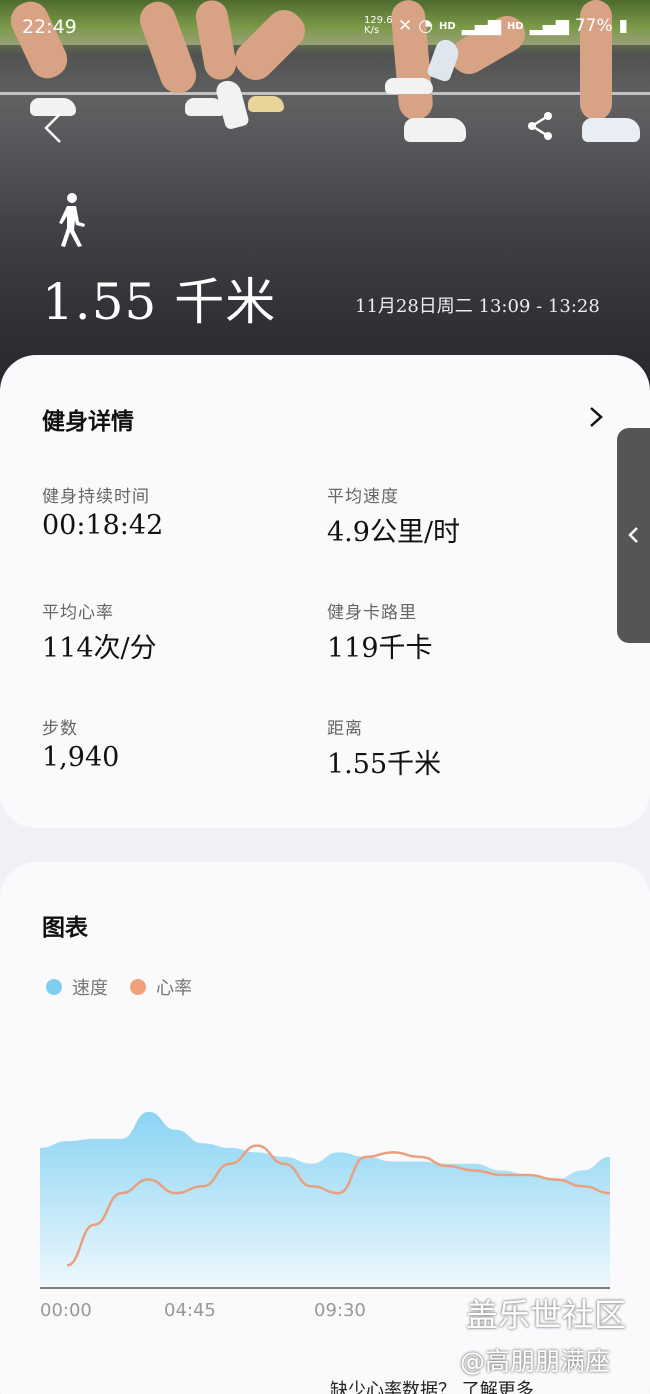  What do you see at coordinates (60, 729) in the screenshot?
I see `steps-label: 步数` at bounding box center [60, 729].